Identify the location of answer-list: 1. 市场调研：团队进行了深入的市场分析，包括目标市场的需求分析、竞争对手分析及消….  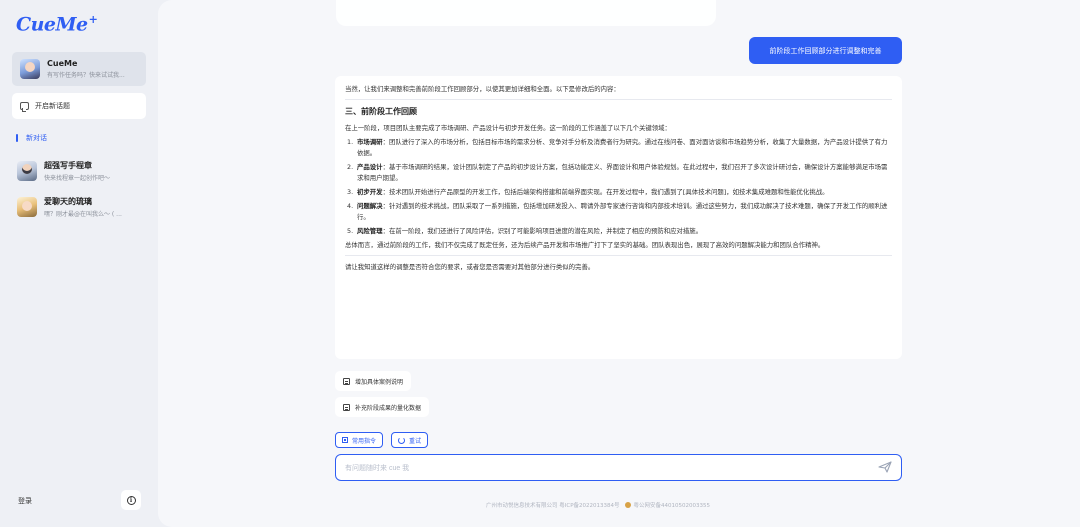
(618, 187).